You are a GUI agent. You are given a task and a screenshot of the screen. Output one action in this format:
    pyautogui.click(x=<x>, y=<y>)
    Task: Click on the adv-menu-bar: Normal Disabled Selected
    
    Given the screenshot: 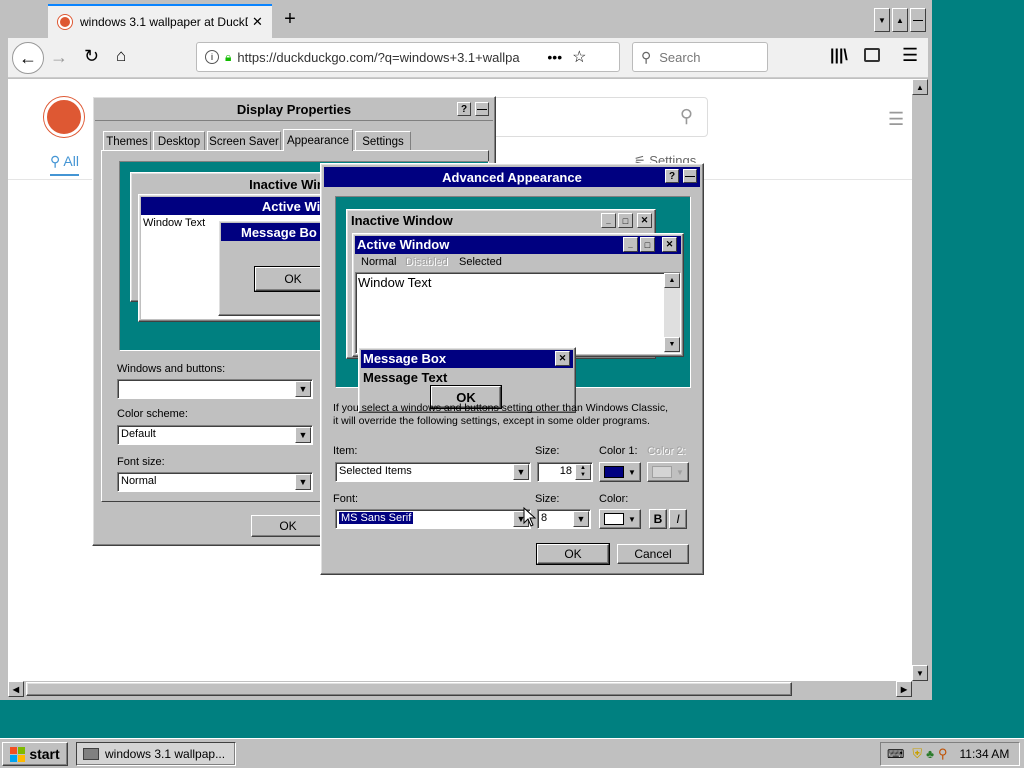 What is the action you would take?
    pyautogui.click(x=518, y=263)
    